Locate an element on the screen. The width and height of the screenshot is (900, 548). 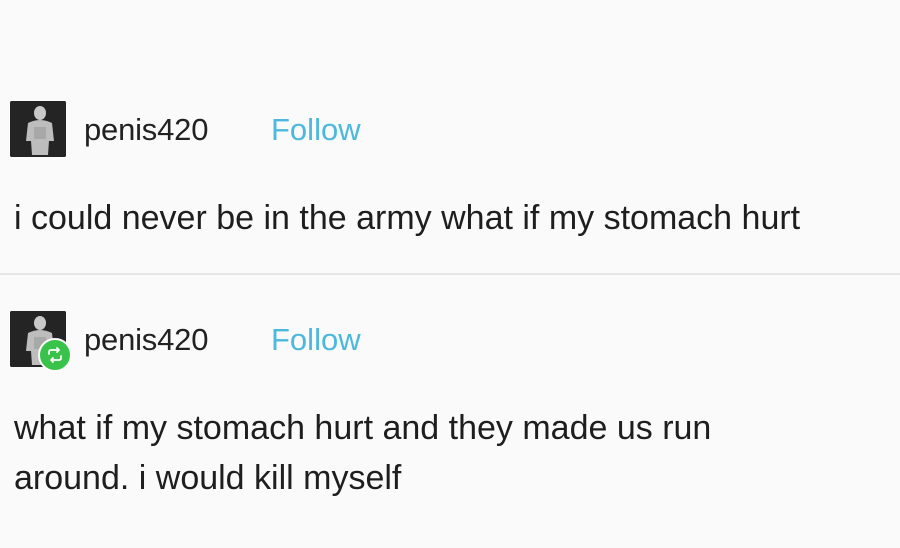
avatar-silhouette-icon is located at coordinates (38, 129).